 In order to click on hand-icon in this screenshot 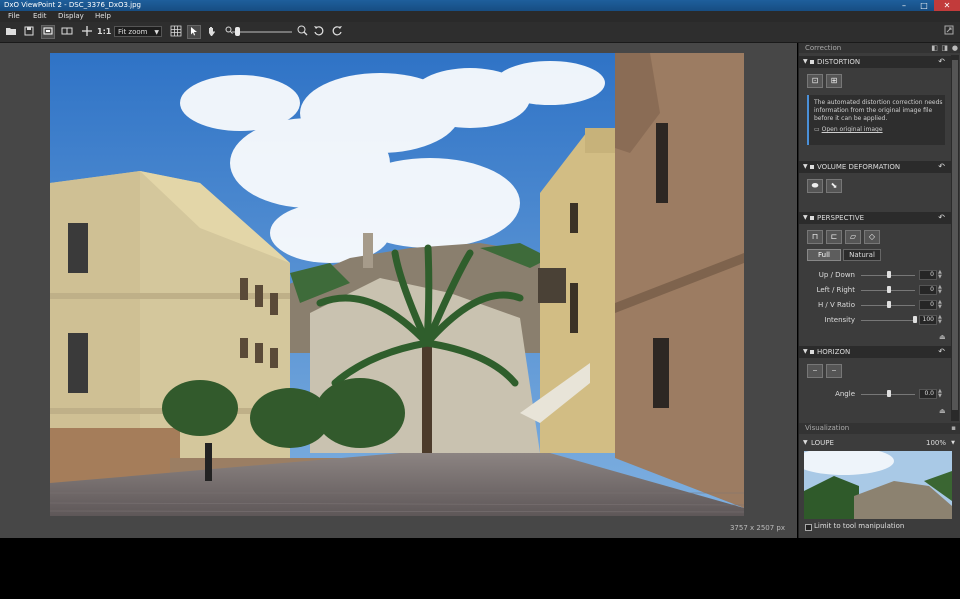, I will do `click(212, 32)`.